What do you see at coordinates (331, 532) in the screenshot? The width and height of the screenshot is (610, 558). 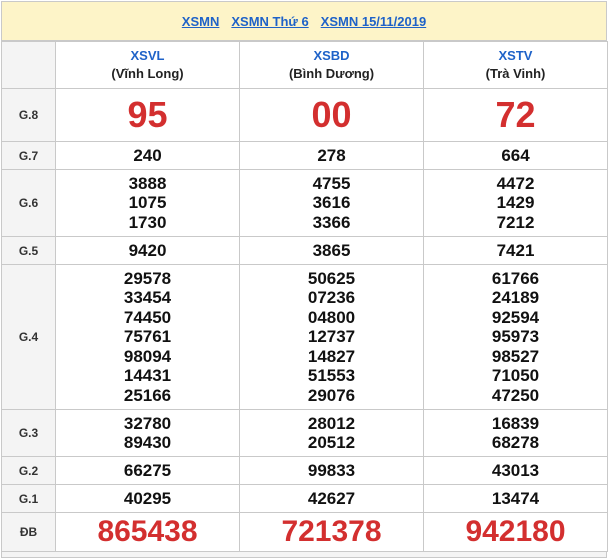 I see `special-prize-value: 721378` at bounding box center [331, 532].